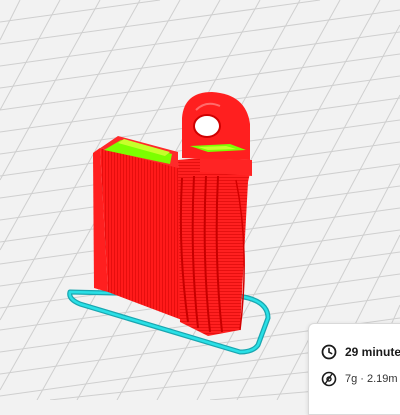 This screenshot has width=400, height=415. I want to click on print-time-row: 29 minute, so click(360, 352).